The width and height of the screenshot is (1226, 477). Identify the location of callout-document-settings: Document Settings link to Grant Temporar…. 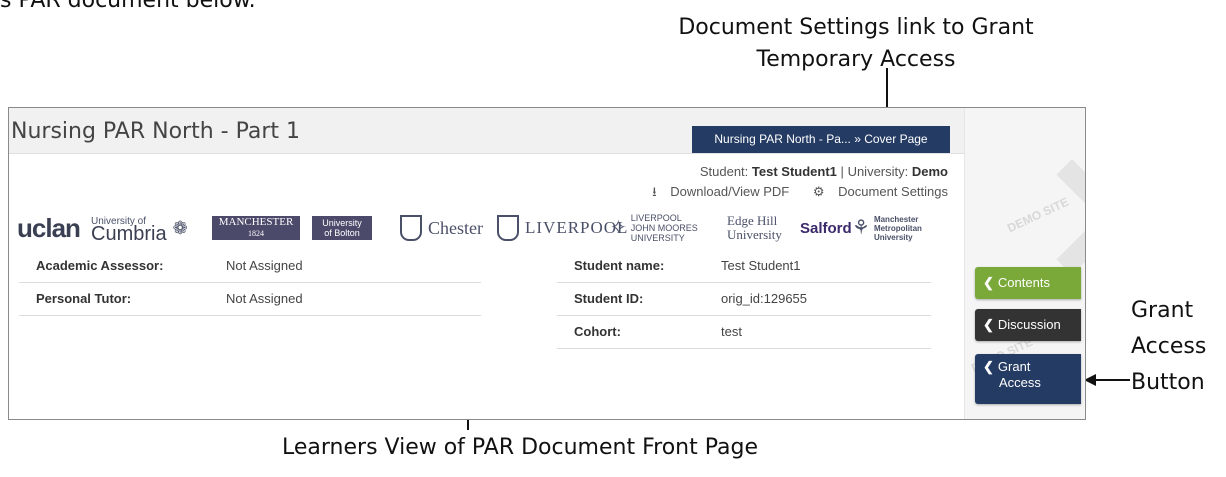
(856, 44).